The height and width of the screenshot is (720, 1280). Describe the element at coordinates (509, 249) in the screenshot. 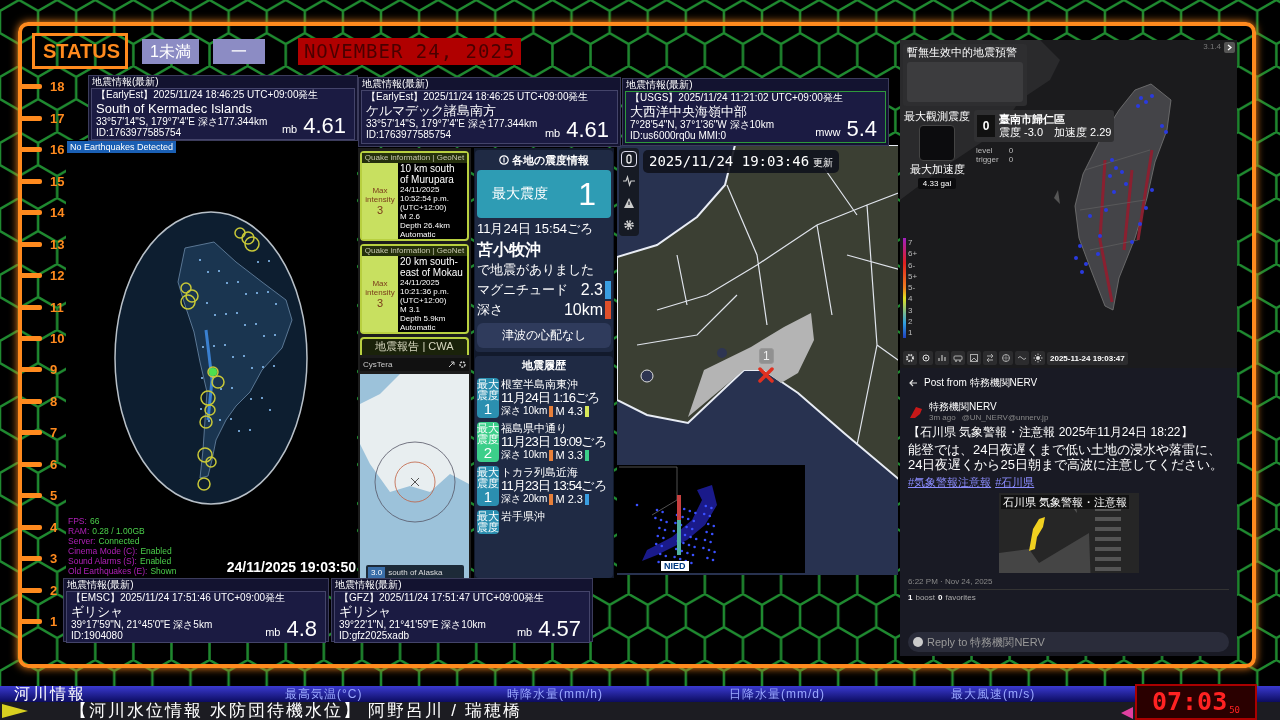

I see `epicenter-name: 苫小牧沖` at that location.